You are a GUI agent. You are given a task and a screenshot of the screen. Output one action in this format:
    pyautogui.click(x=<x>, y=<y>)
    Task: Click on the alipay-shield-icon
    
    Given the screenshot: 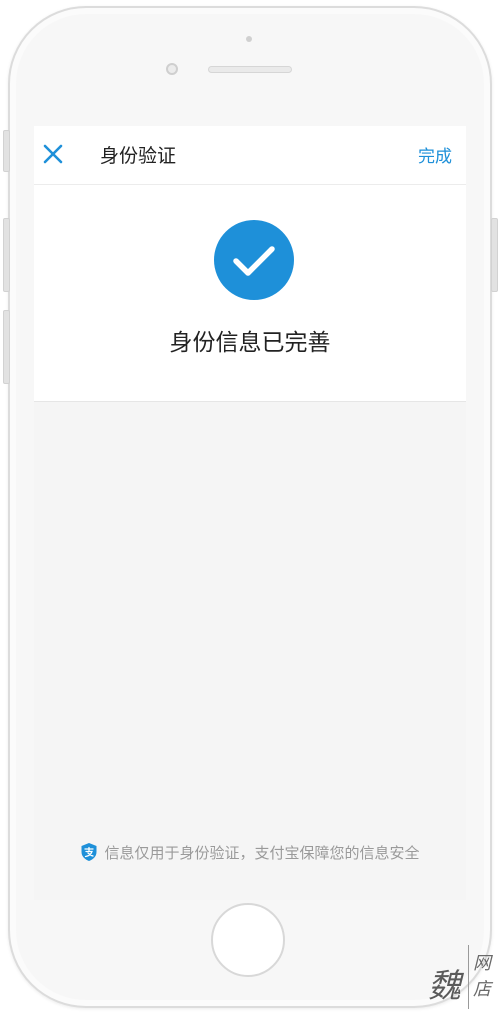 What is the action you would take?
    pyautogui.click(x=89, y=852)
    